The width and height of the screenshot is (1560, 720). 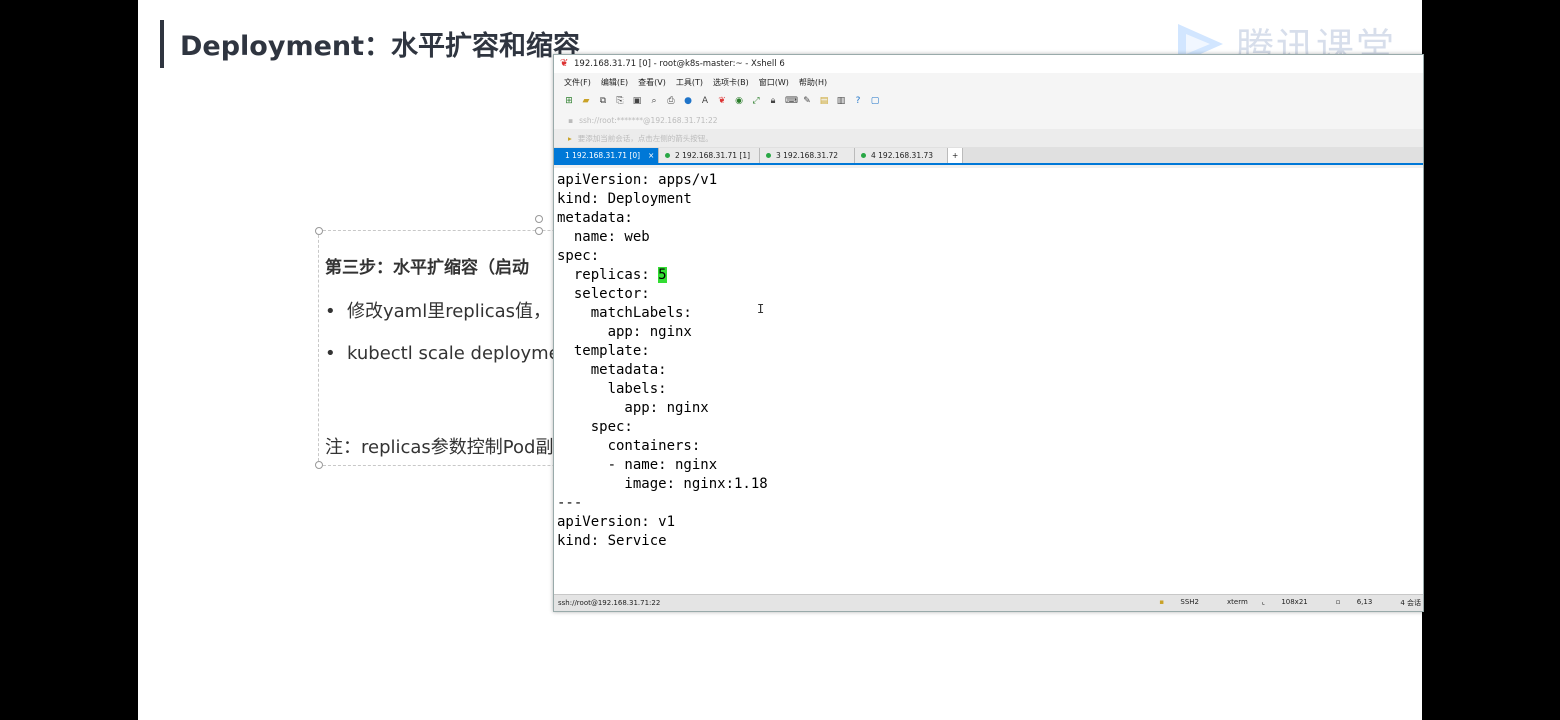 I want to click on tab-label: 4 192.168.31.73, so click(x=902, y=155).